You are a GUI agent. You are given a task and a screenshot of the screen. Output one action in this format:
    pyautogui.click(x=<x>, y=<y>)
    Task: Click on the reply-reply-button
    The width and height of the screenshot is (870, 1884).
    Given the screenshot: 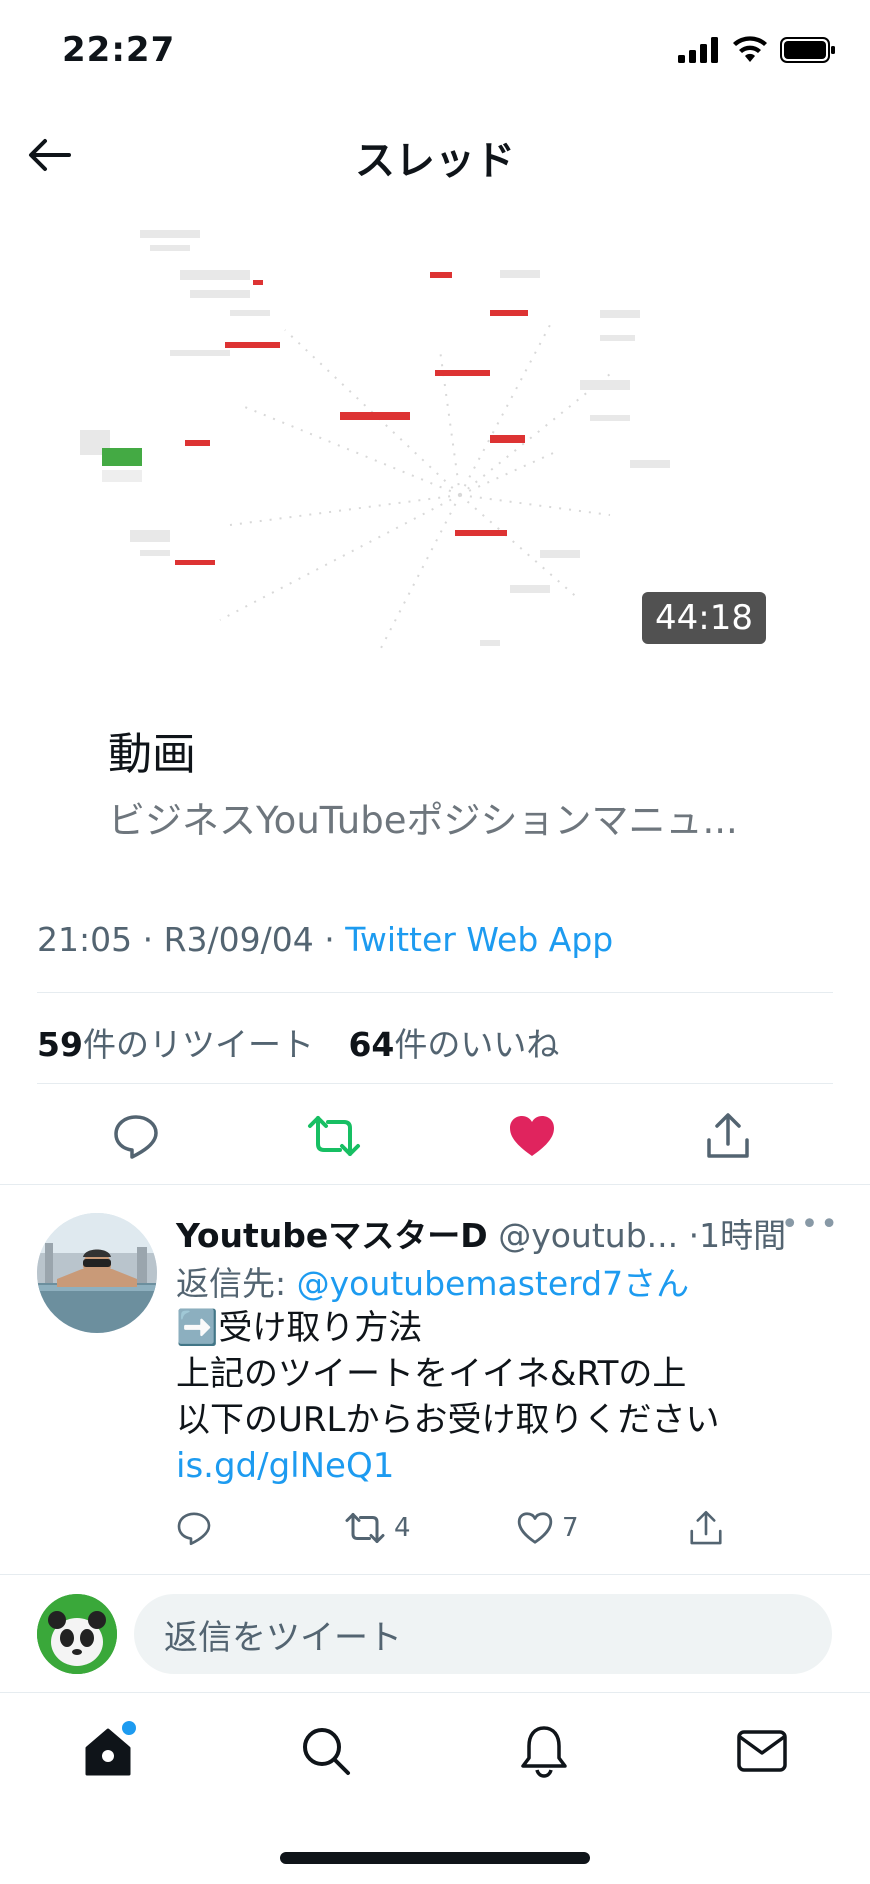 What is the action you would take?
    pyautogui.click(x=194, y=1528)
    